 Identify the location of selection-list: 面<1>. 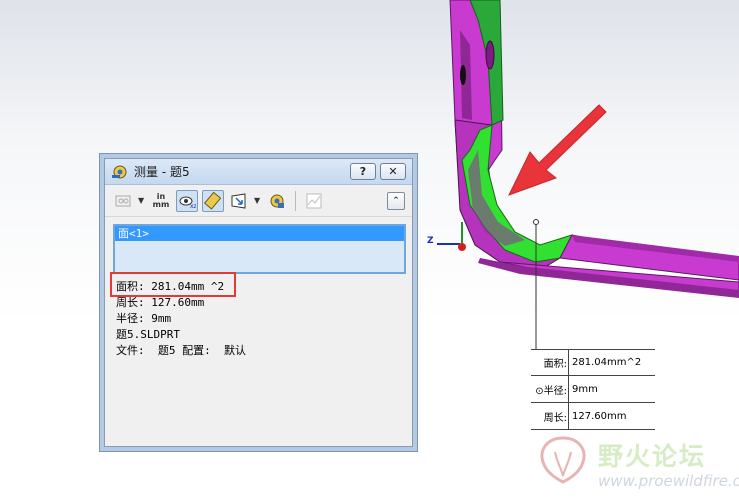
(259, 249).